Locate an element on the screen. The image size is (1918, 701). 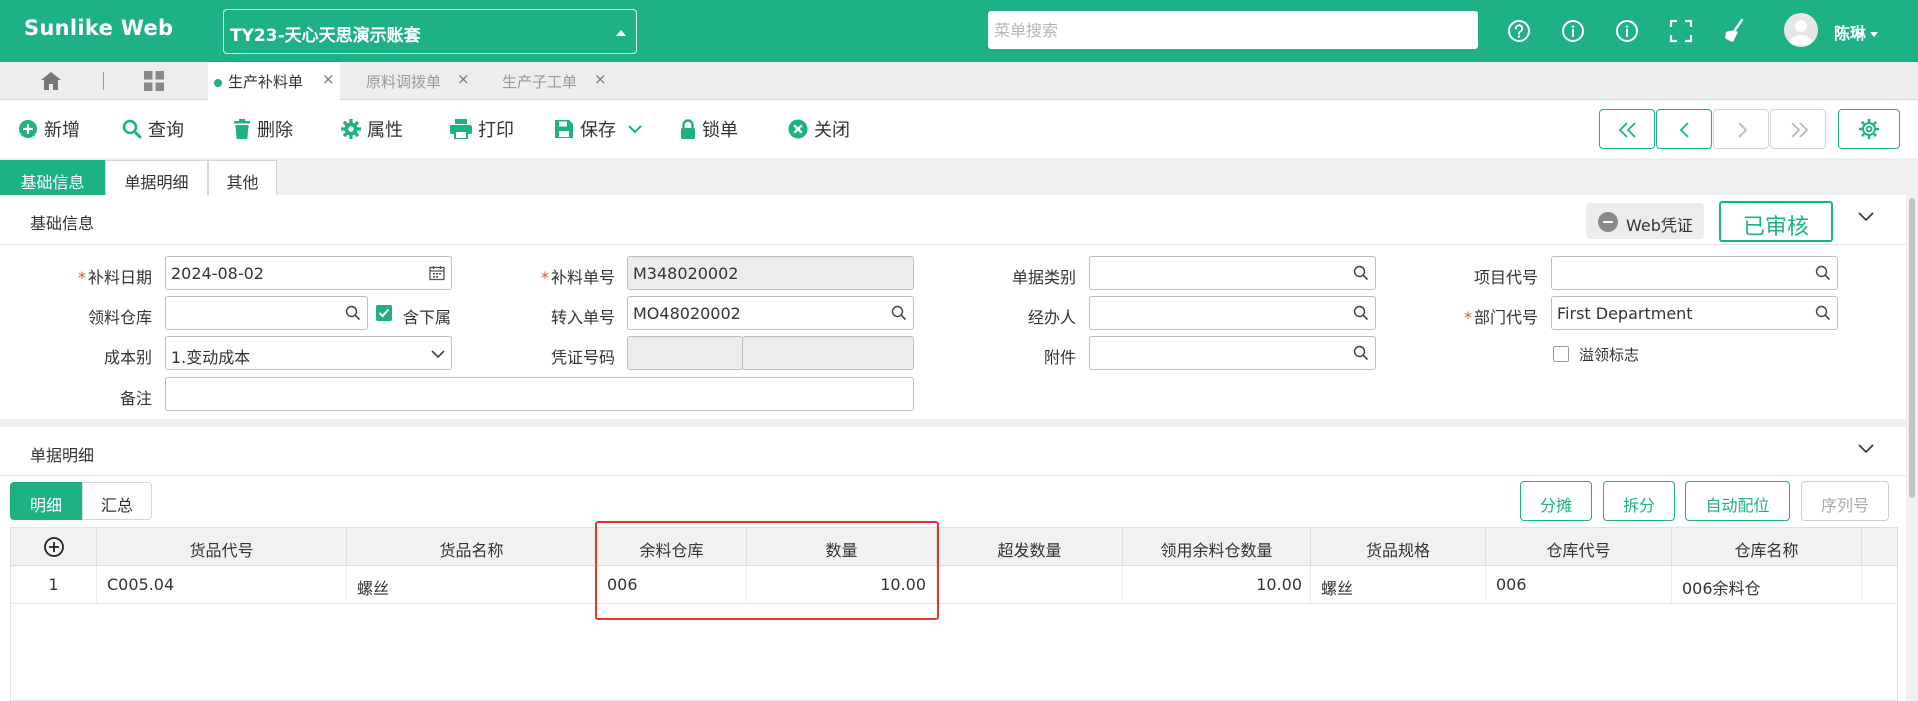
auto-allocate-button: 自动配位 is located at coordinates (1737, 501).